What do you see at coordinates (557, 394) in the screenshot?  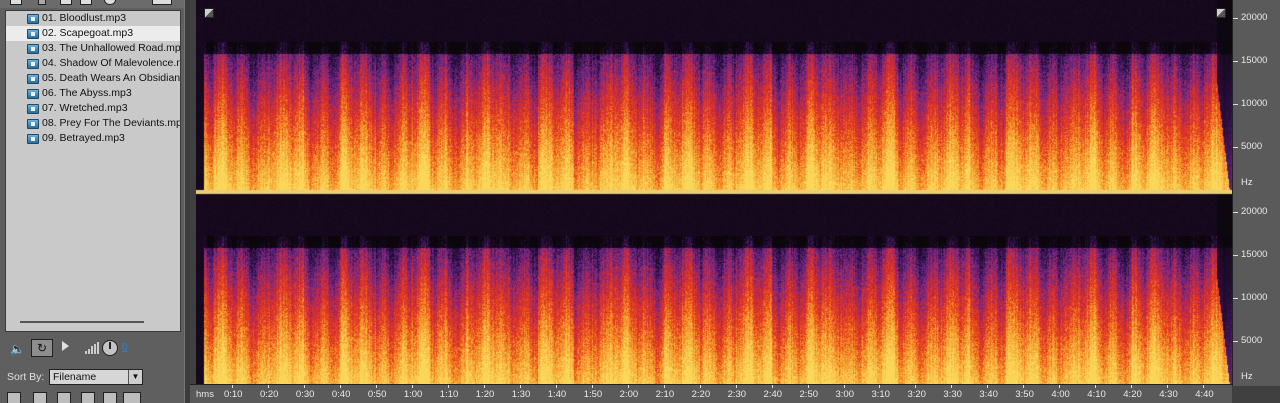 I see `time-tick-label: 1:40` at bounding box center [557, 394].